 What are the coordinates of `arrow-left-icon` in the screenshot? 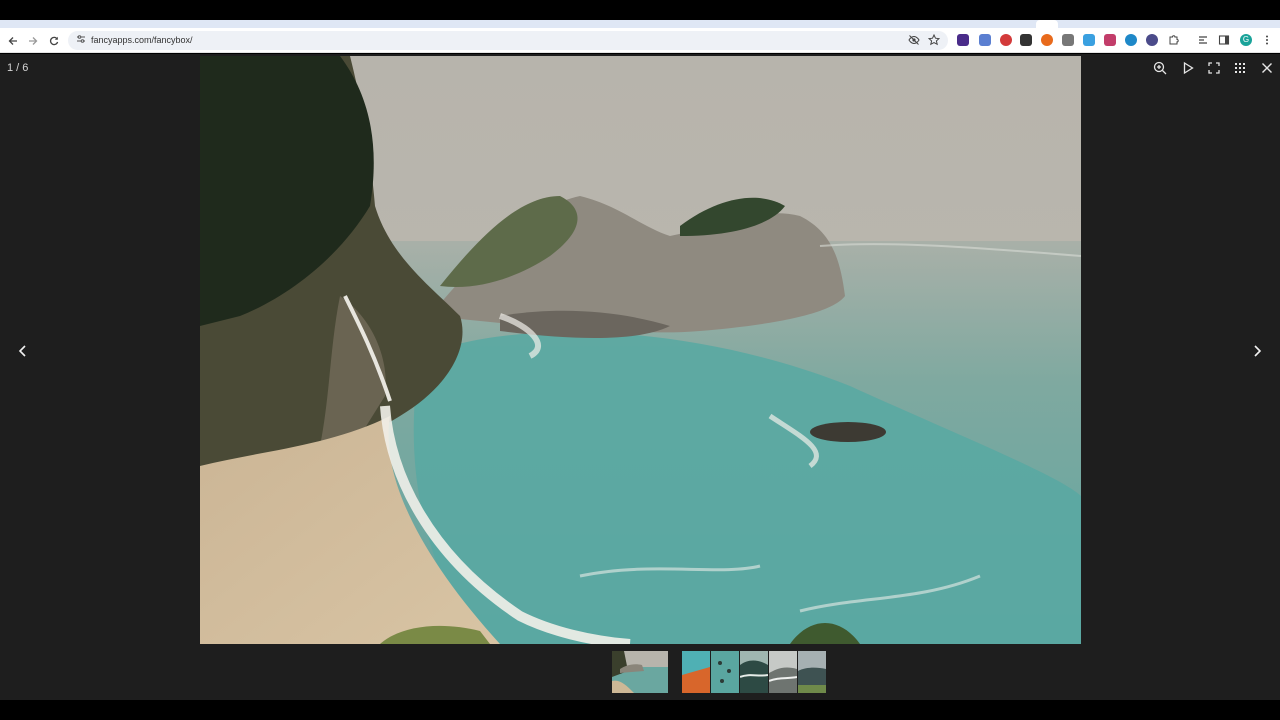 It's located at (12, 41).